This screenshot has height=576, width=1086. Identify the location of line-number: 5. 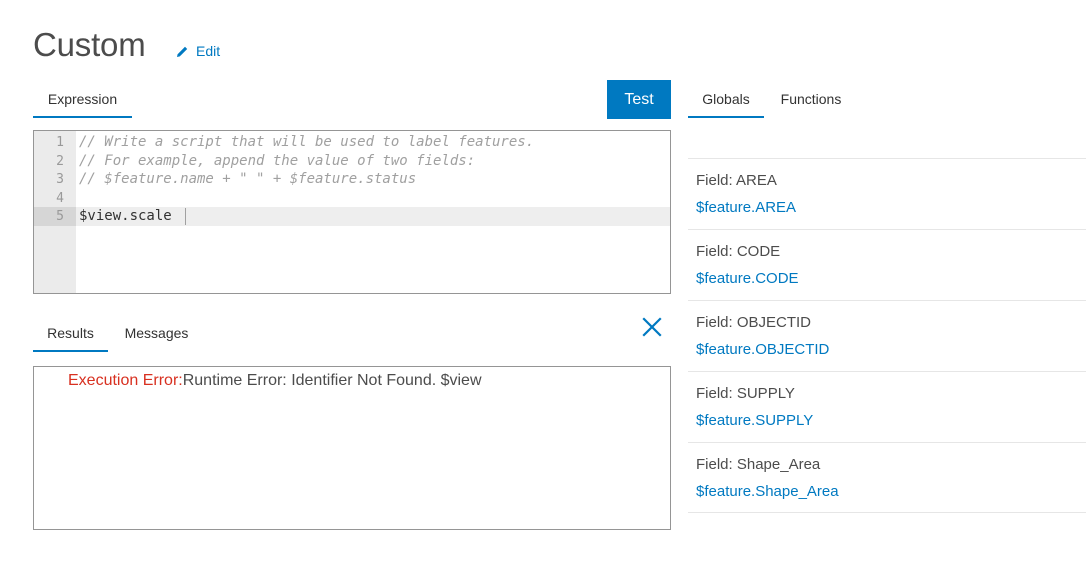
(55, 216).